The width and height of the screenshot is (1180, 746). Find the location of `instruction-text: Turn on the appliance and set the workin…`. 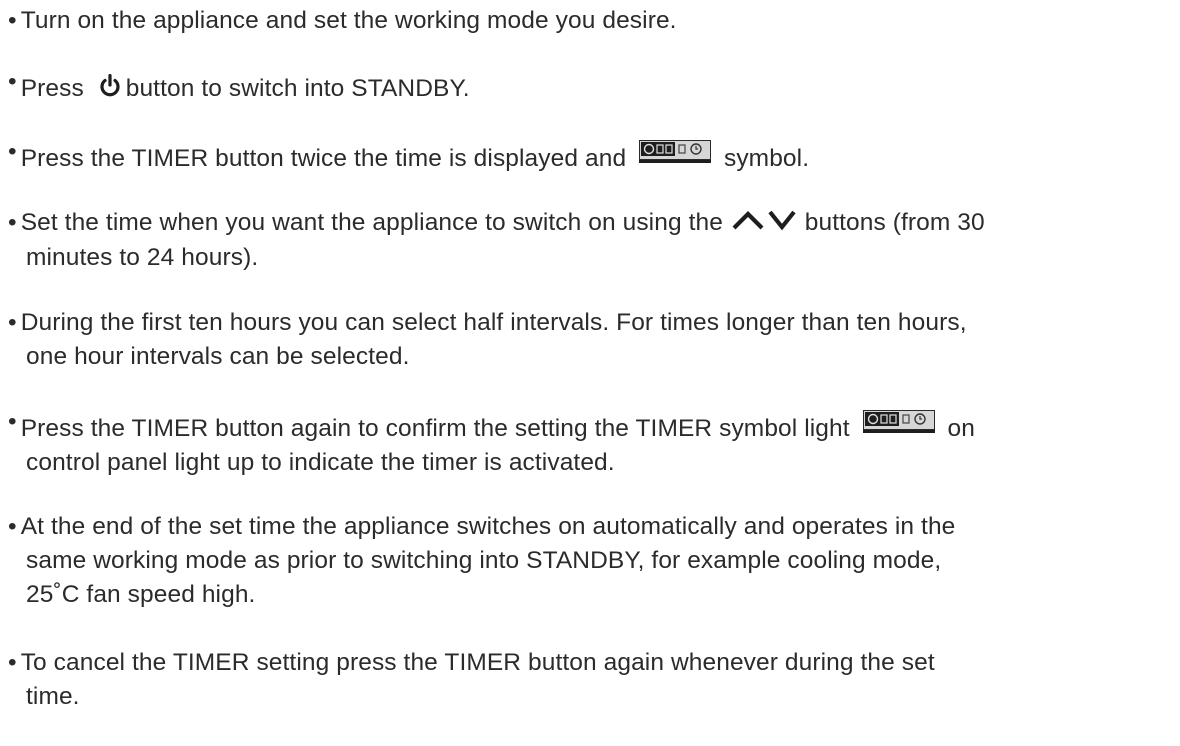

instruction-text: Turn on the appliance and set the workin… is located at coordinates (348, 20).